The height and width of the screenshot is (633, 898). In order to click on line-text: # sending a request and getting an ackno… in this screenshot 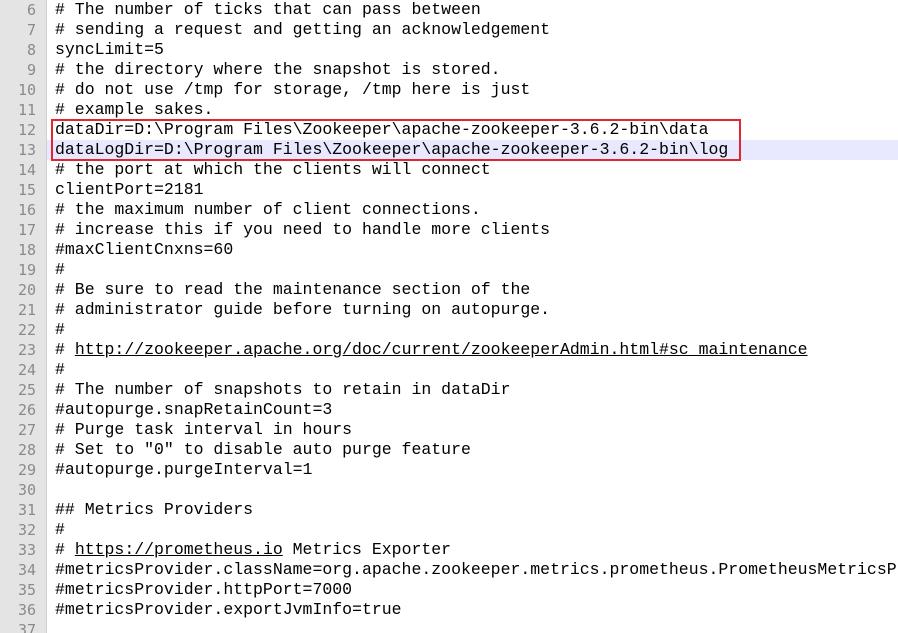, I will do `click(302, 30)`.